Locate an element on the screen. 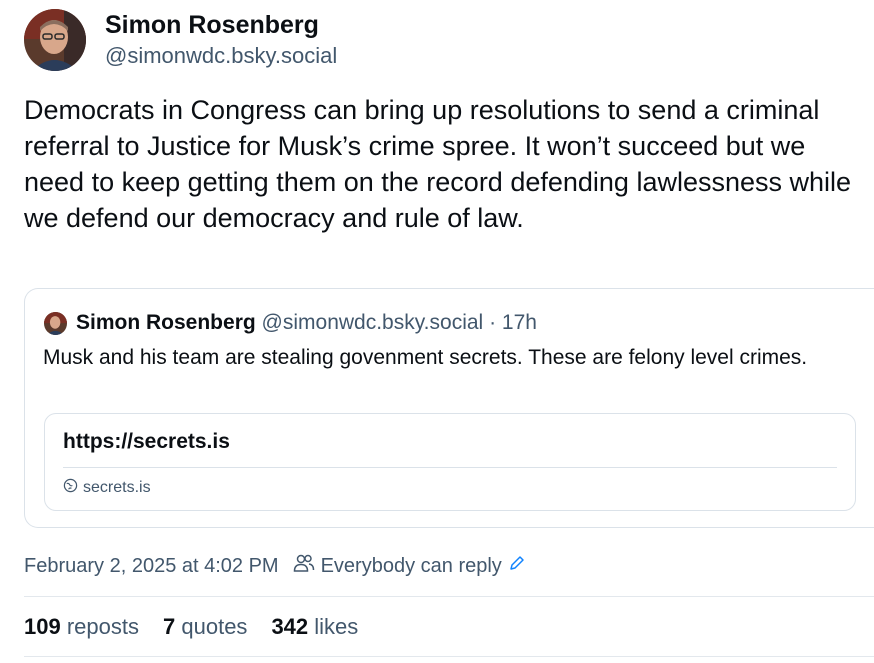  likes-stat: 342 likes is located at coordinates (314, 627).